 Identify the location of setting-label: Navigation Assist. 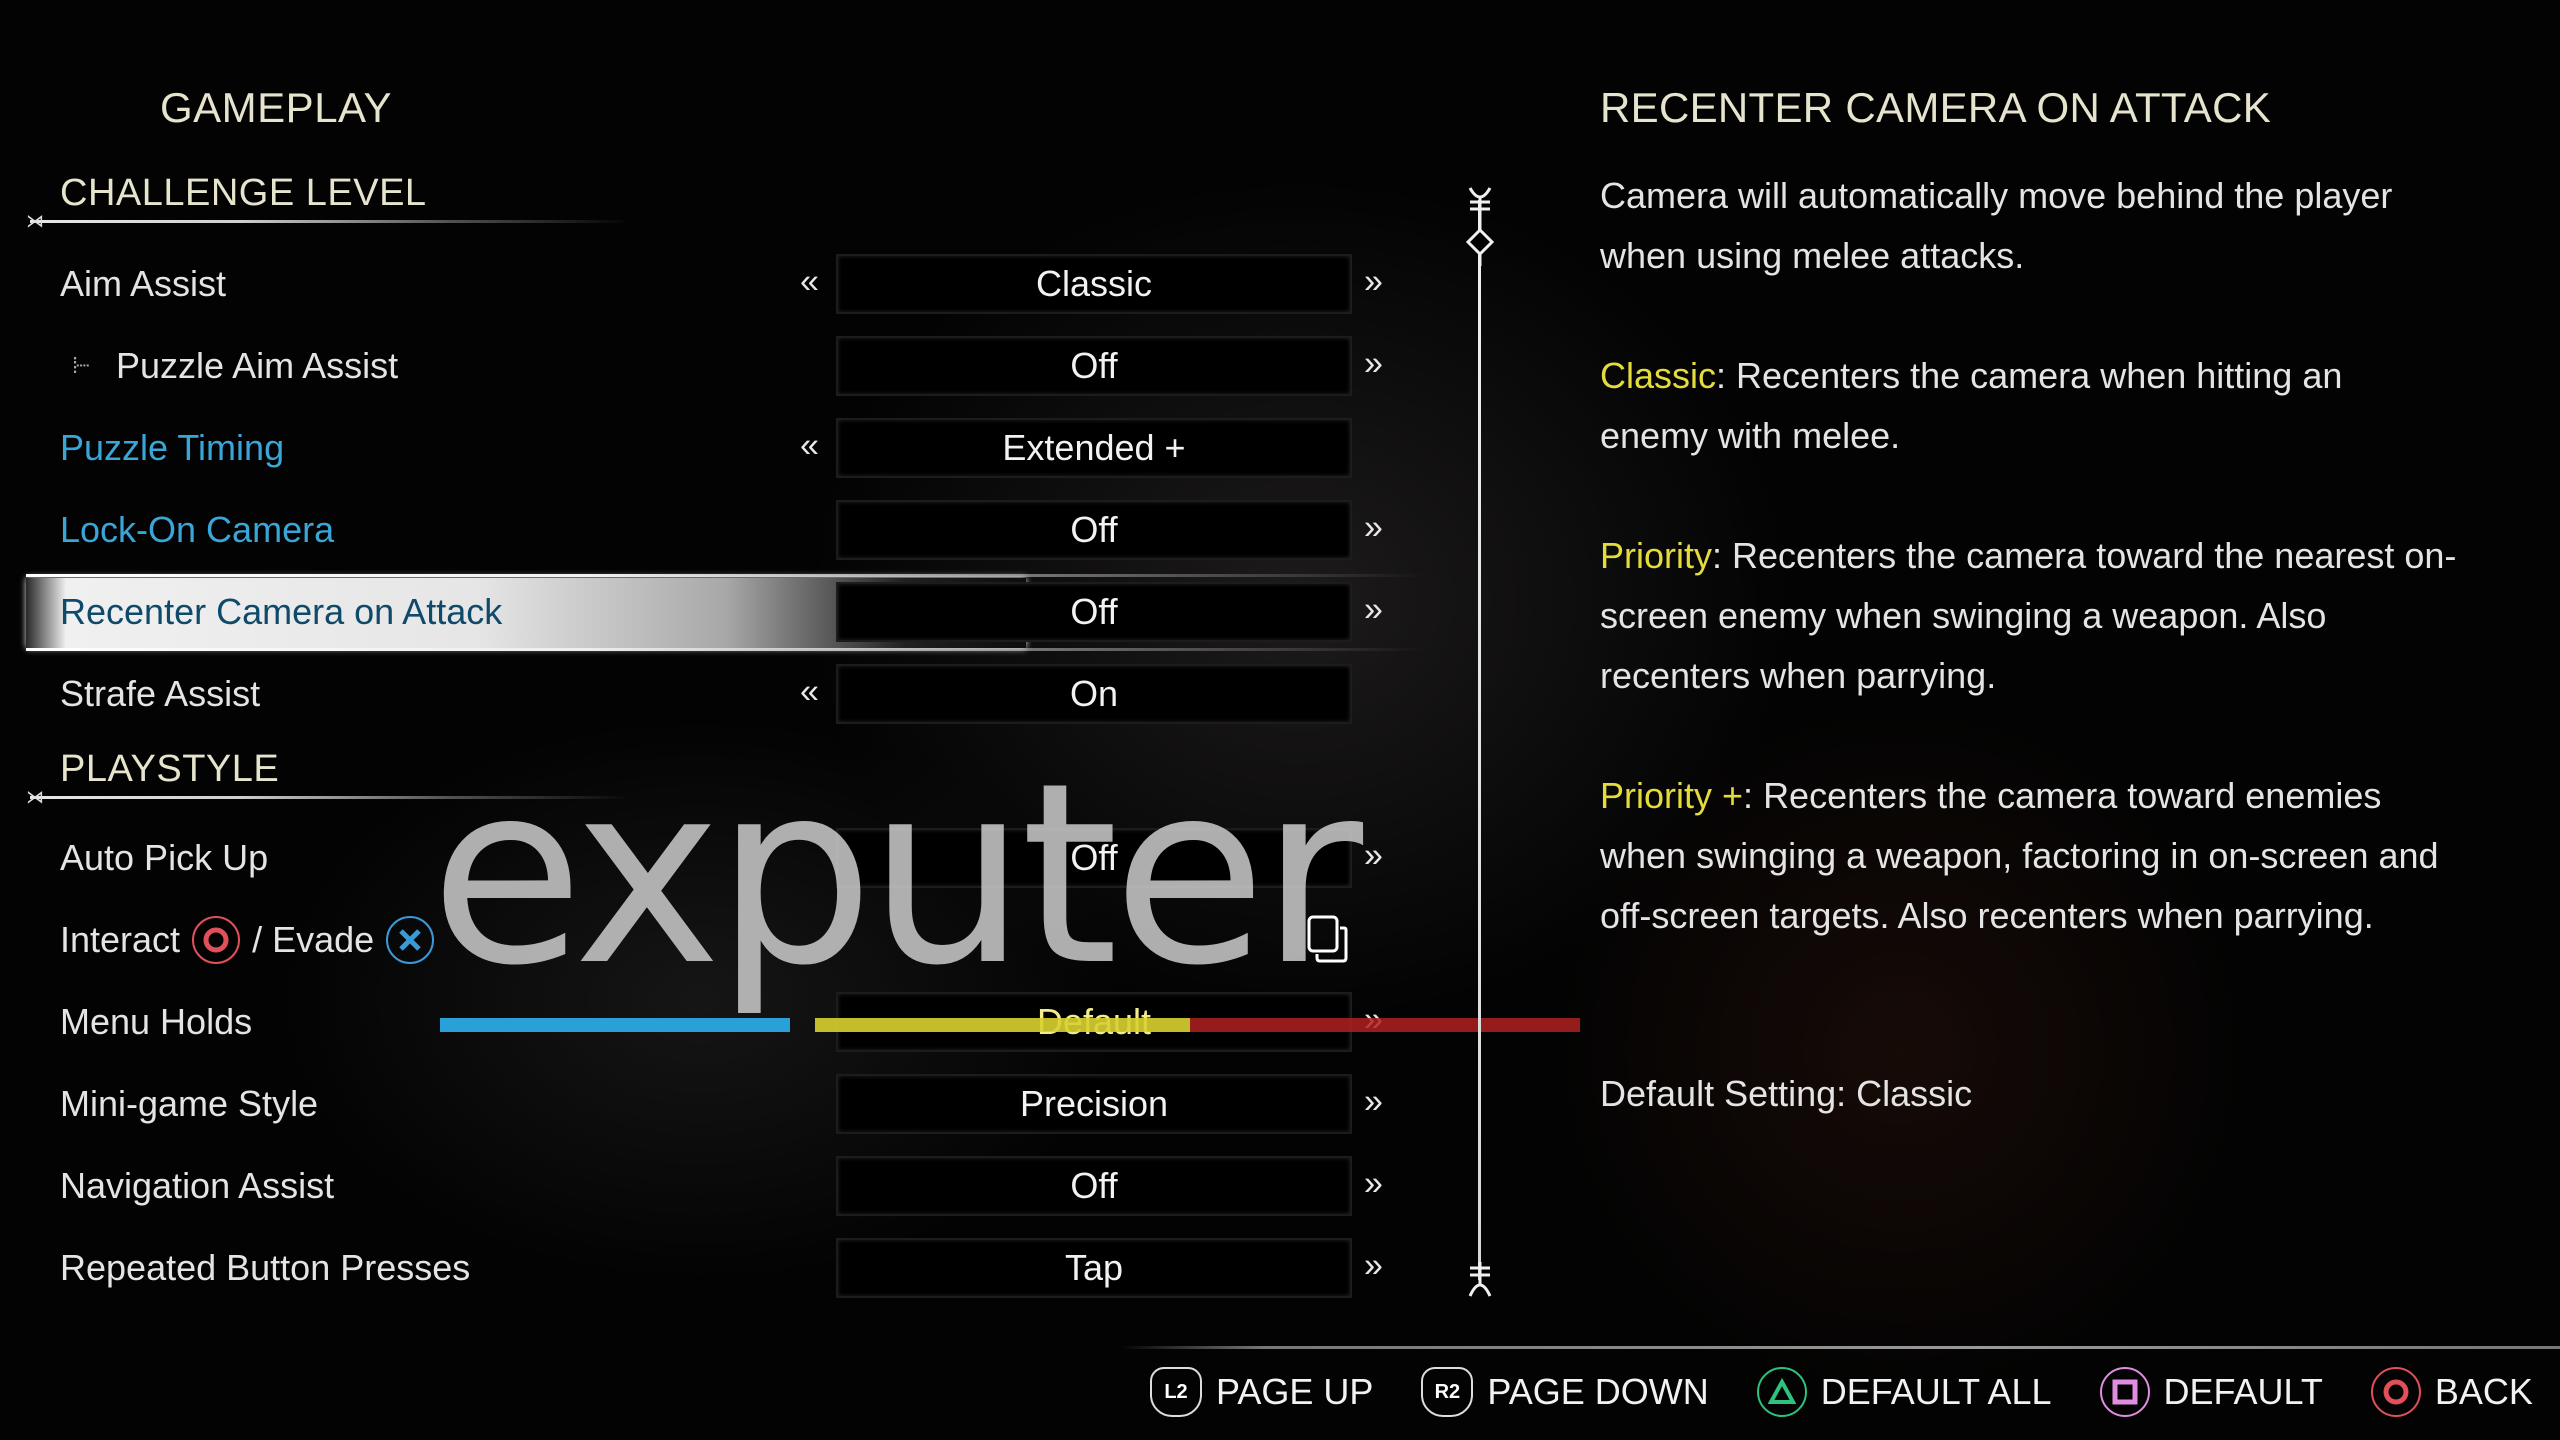
(197, 1185).